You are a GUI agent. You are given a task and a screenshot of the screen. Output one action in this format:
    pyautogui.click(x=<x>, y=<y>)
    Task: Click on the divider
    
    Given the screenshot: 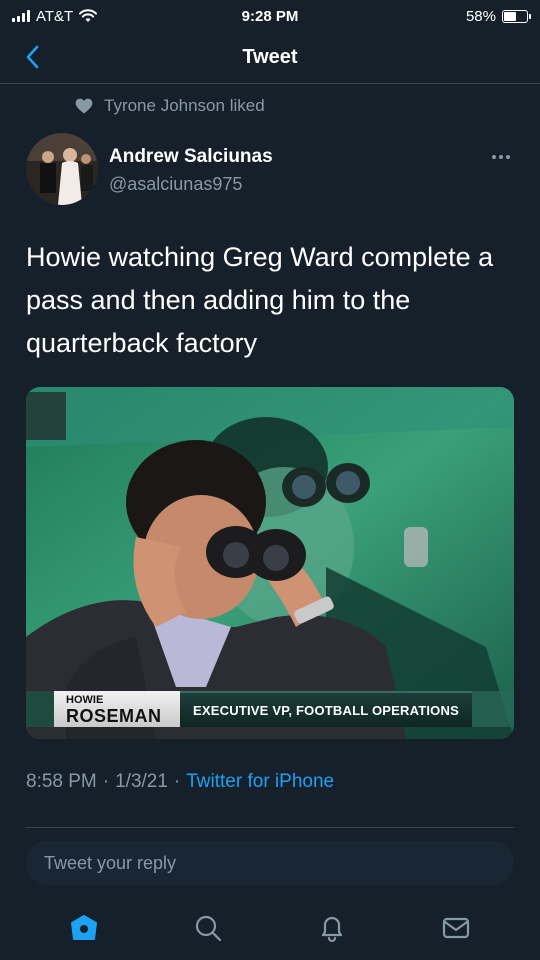 What is the action you would take?
    pyautogui.click(x=270, y=827)
    